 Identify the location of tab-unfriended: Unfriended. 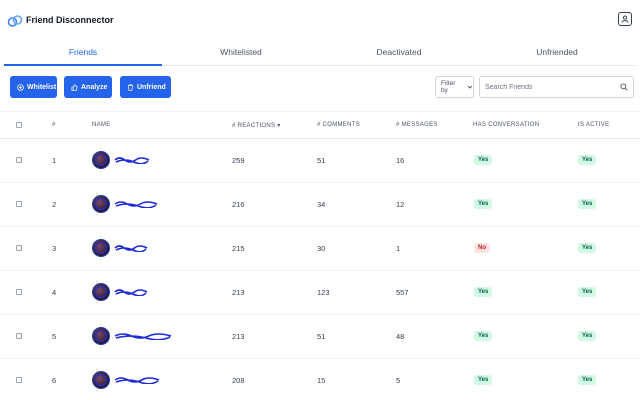
(557, 53).